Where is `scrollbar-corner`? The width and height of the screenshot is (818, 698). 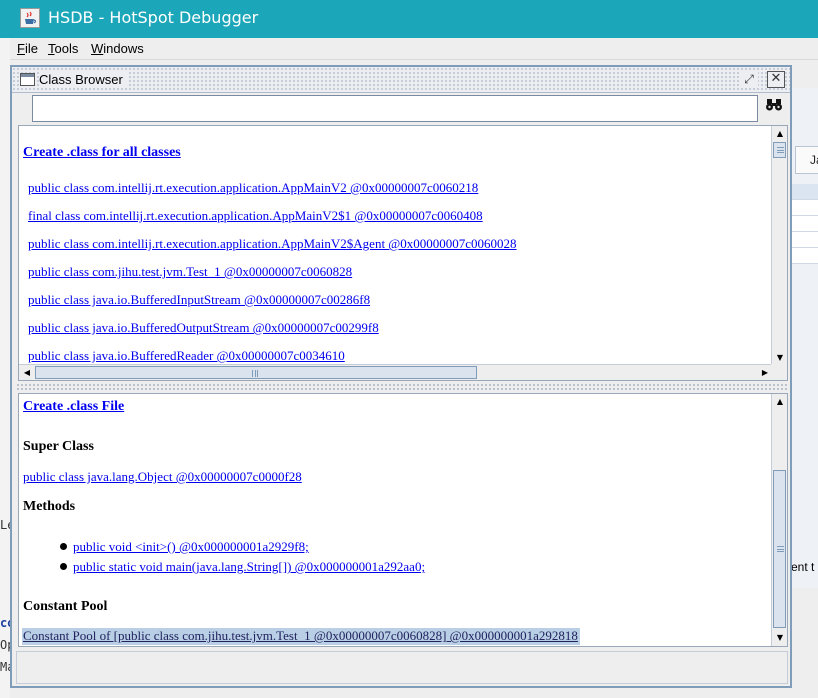
scrollbar-corner is located at coordinates (779, 372).